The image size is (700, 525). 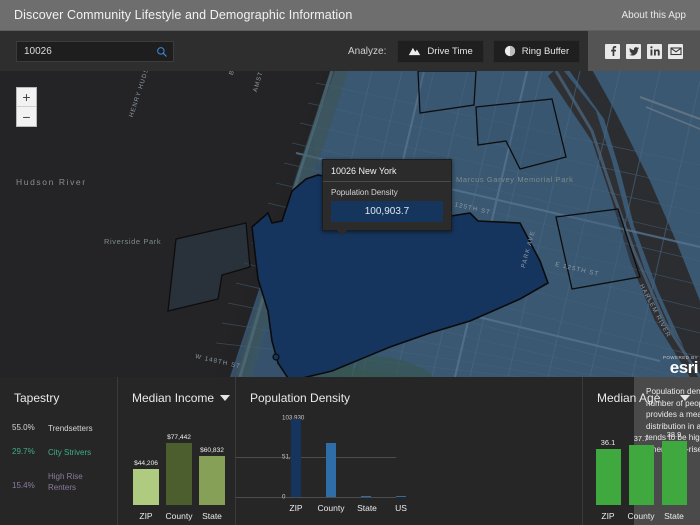 What do you see at coordinates (509, 51) in the screenshot?
I see `ring-buffer-icon` at bounding box center [509, 51].